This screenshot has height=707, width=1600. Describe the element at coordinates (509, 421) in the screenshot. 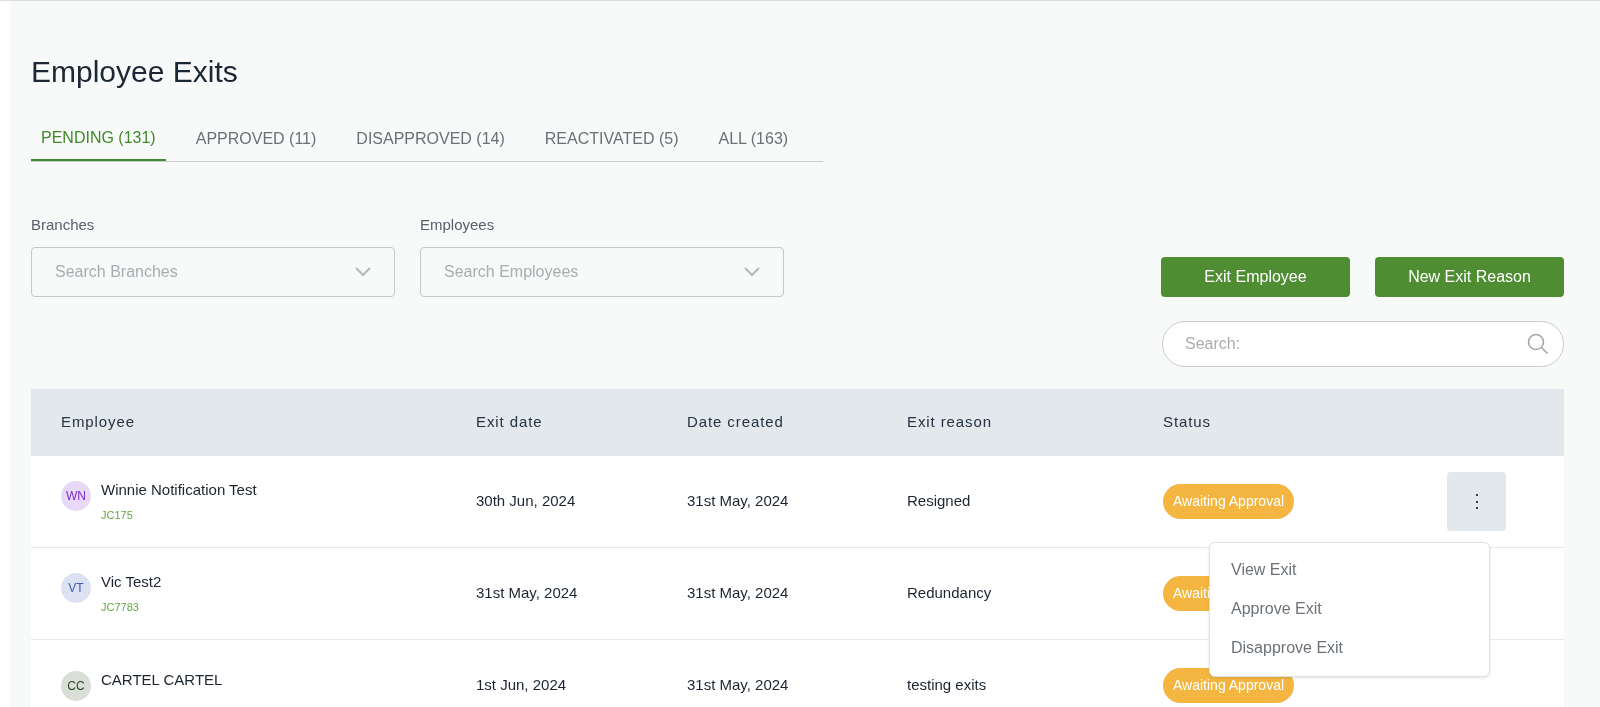

I see `column-header: Exit date` at that location.